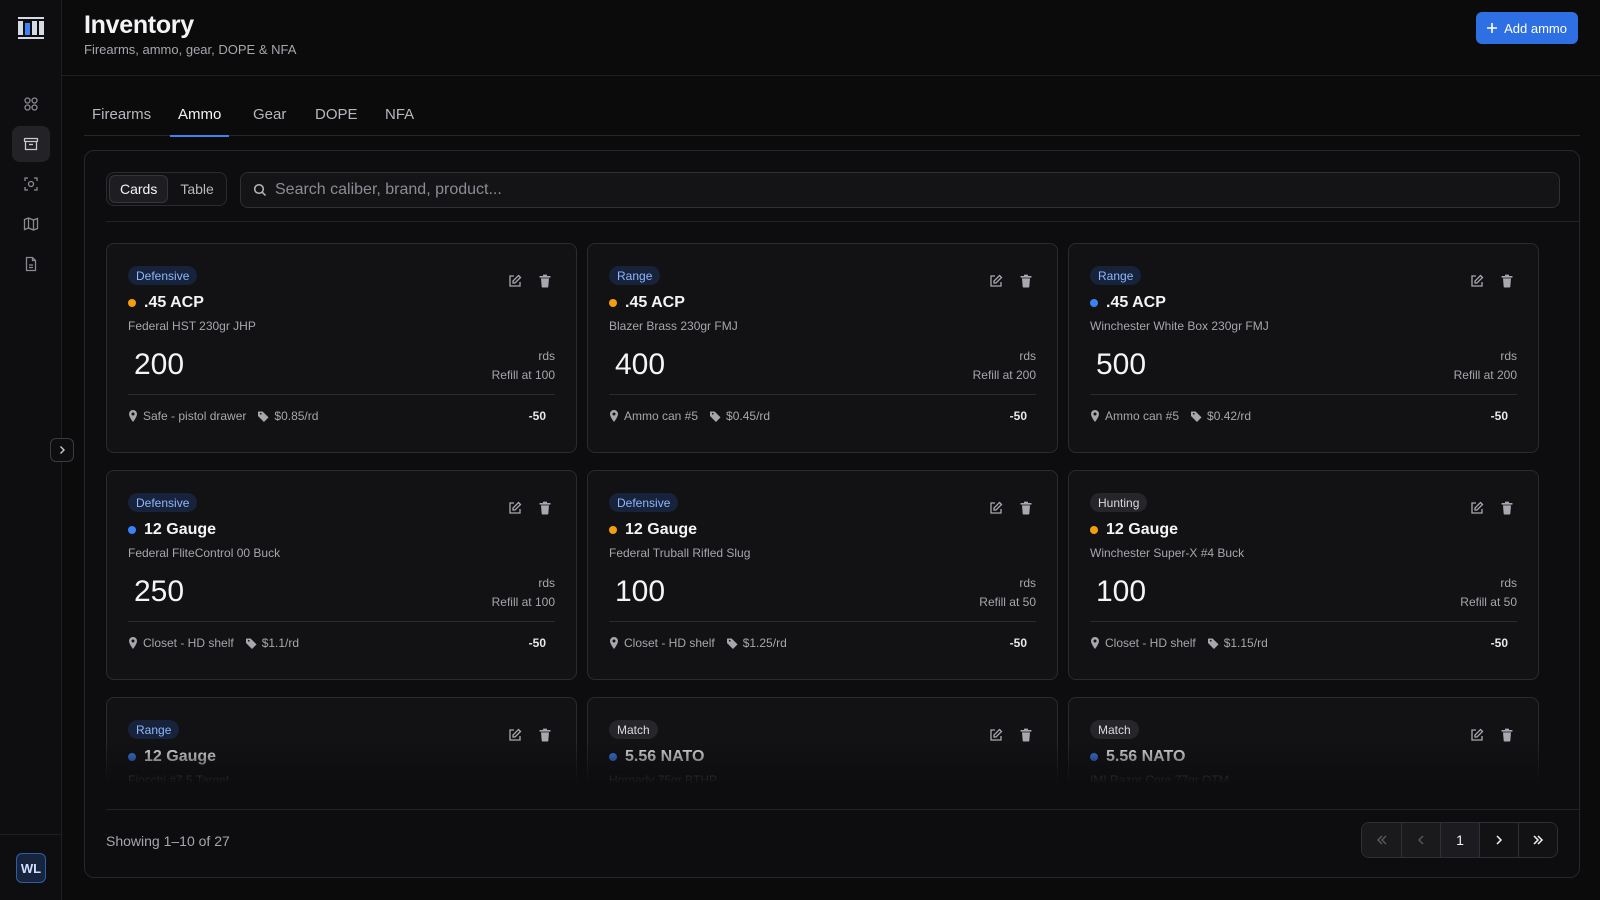 The width and height of the screenshot is (1600, 900). I want to click on card-footer: Closet - HD shelf $1.25/rd, so click(704, 643).